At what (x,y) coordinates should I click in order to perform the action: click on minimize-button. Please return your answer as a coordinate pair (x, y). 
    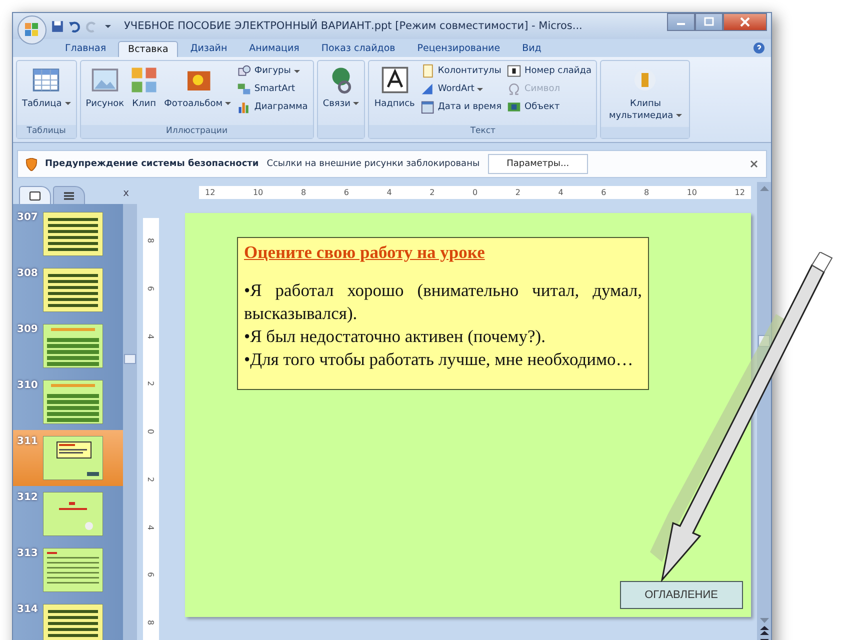
    Looking at the image, I should click on (681, 22).